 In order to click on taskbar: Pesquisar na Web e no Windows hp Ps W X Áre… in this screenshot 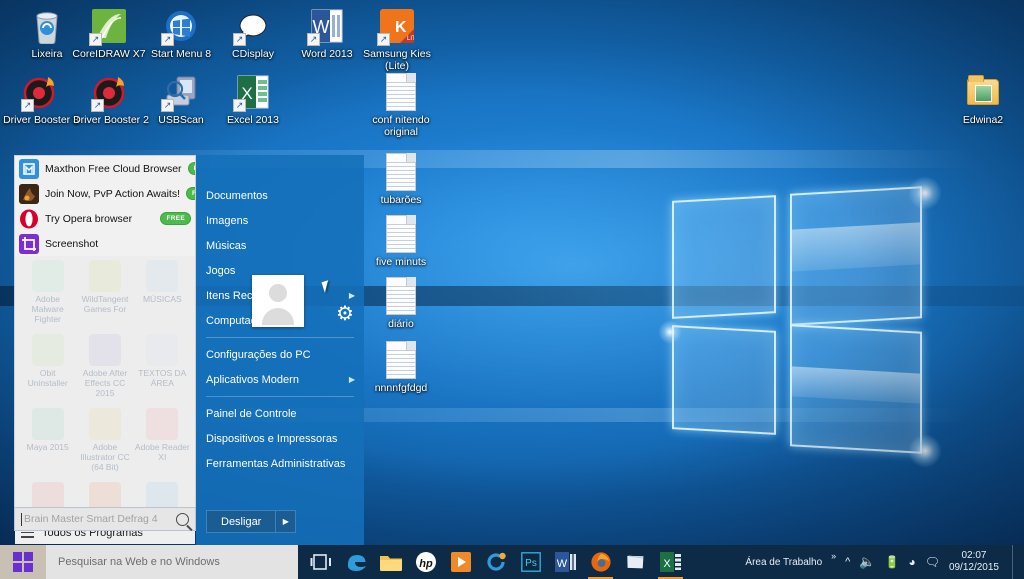, I will do `click(512, 562)`.